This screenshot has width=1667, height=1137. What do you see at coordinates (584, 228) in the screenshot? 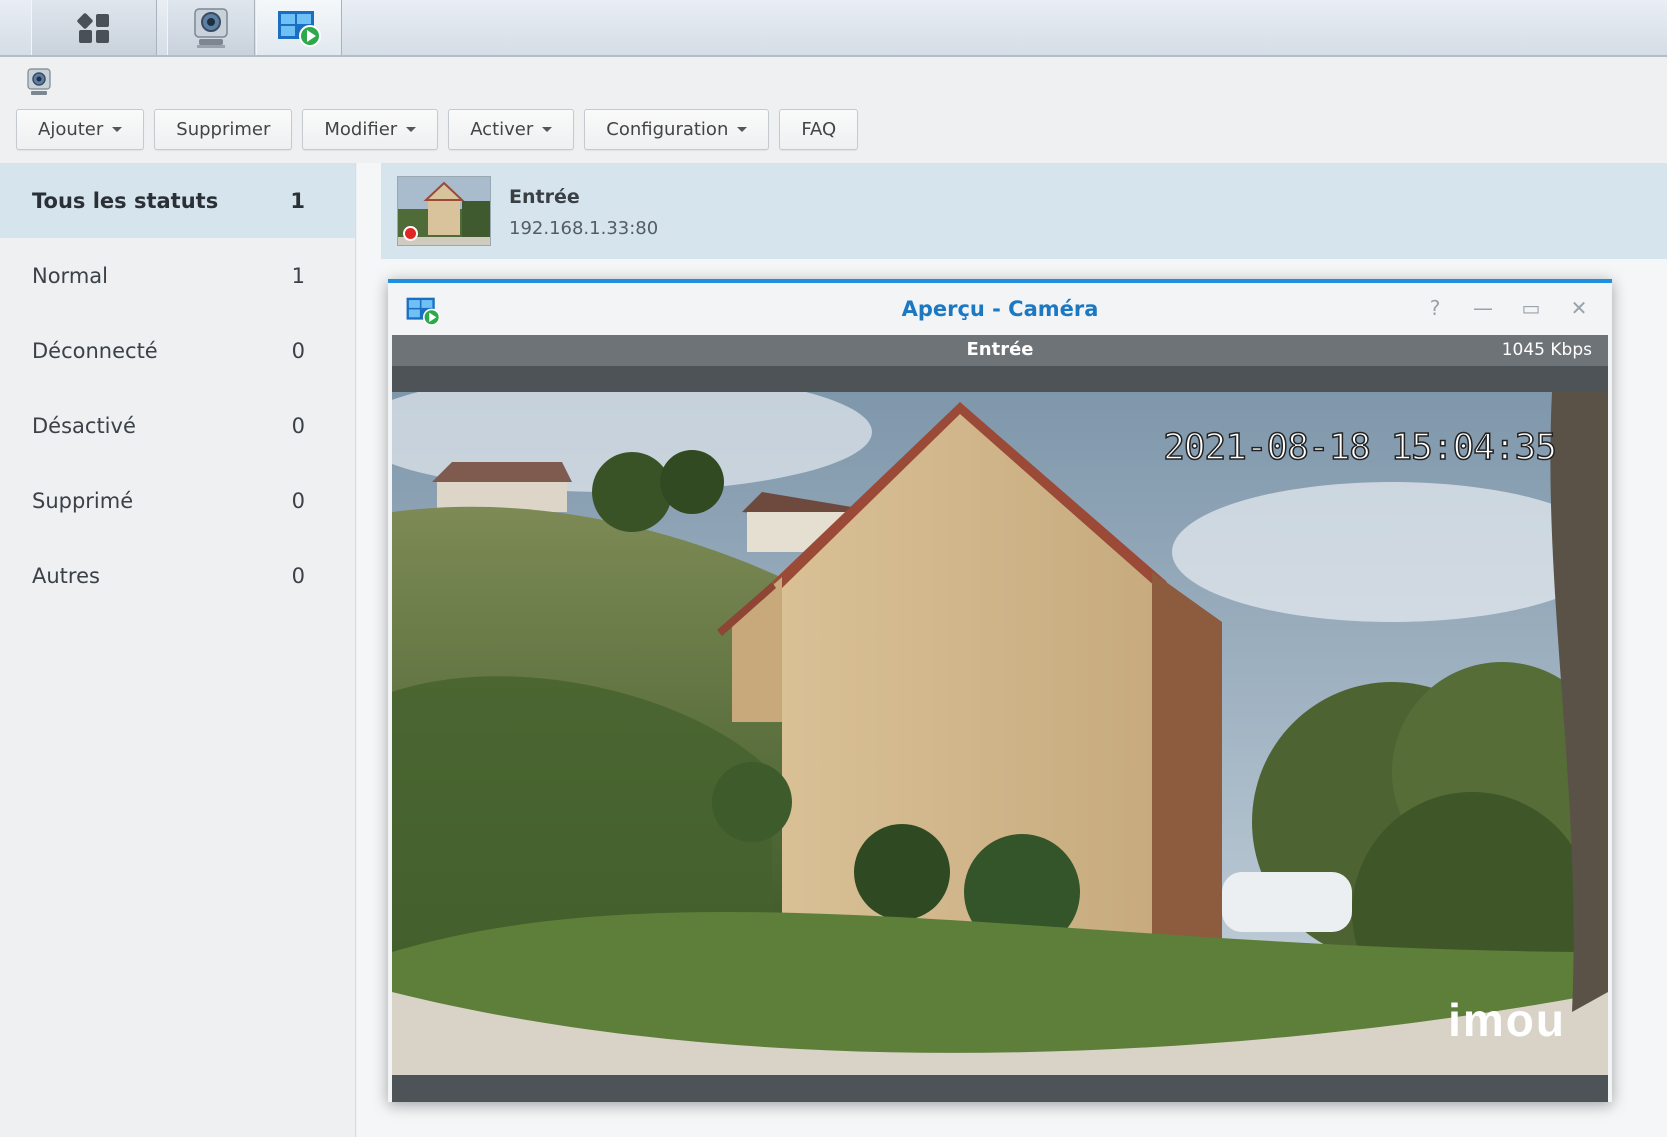
I see `camera-address: 192.168.1.33:80` at bounding box center [584, 228].